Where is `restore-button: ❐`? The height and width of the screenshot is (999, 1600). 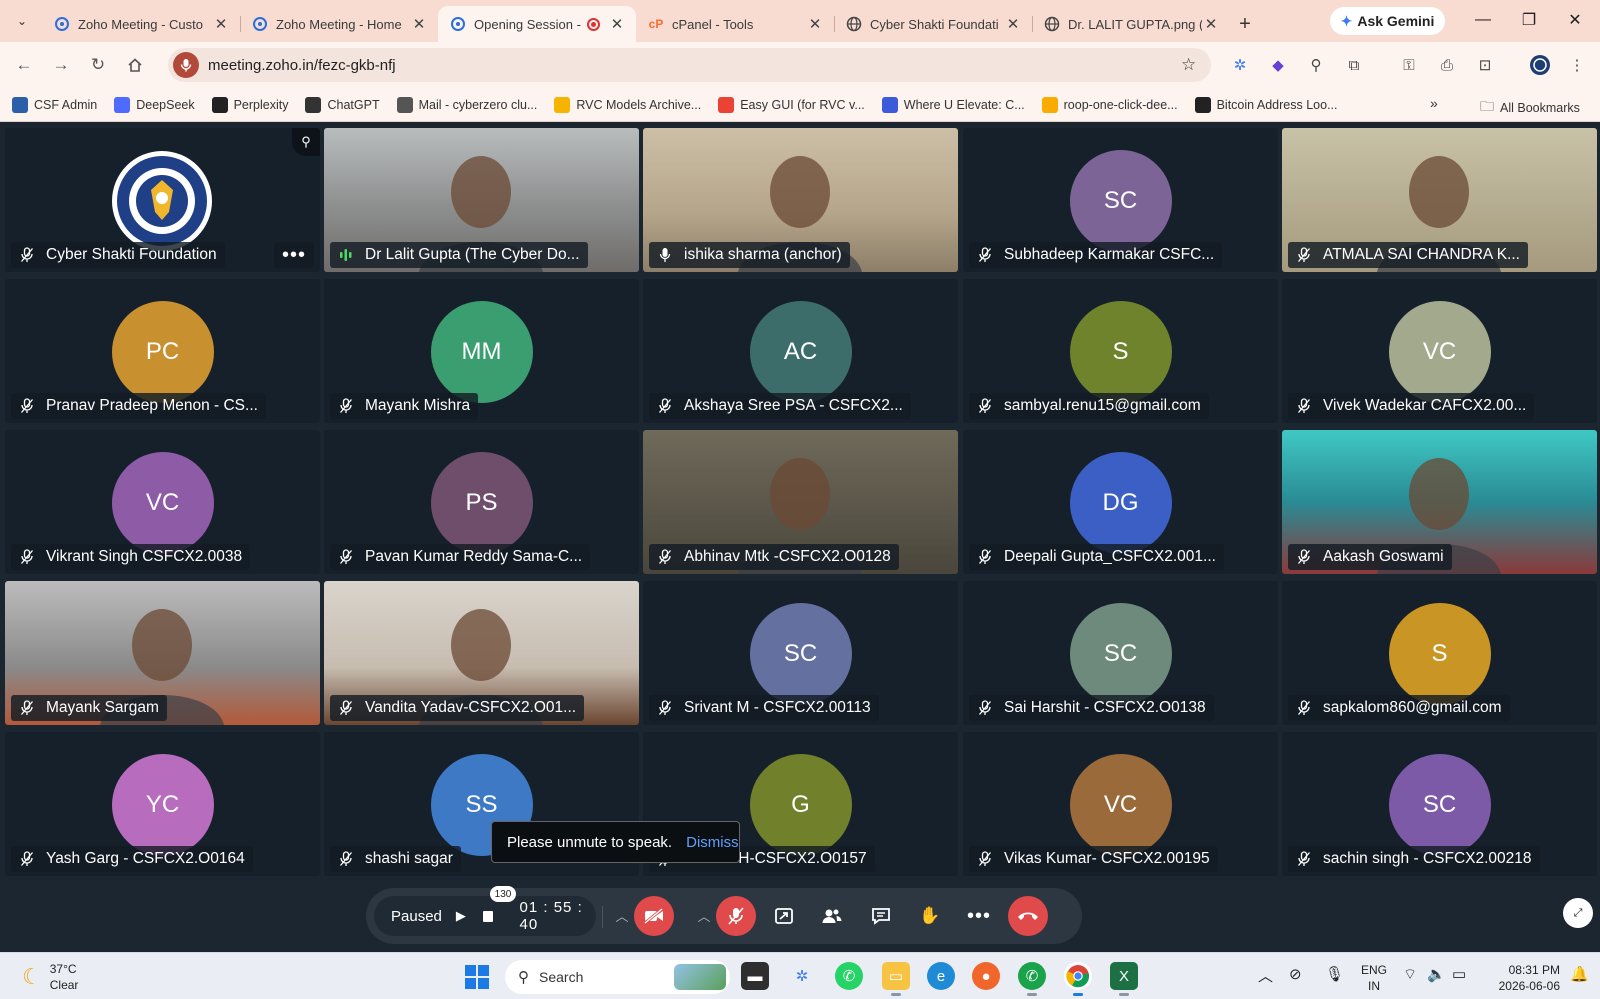
restore-button: ❐ is located at coordinates (1529, 20).